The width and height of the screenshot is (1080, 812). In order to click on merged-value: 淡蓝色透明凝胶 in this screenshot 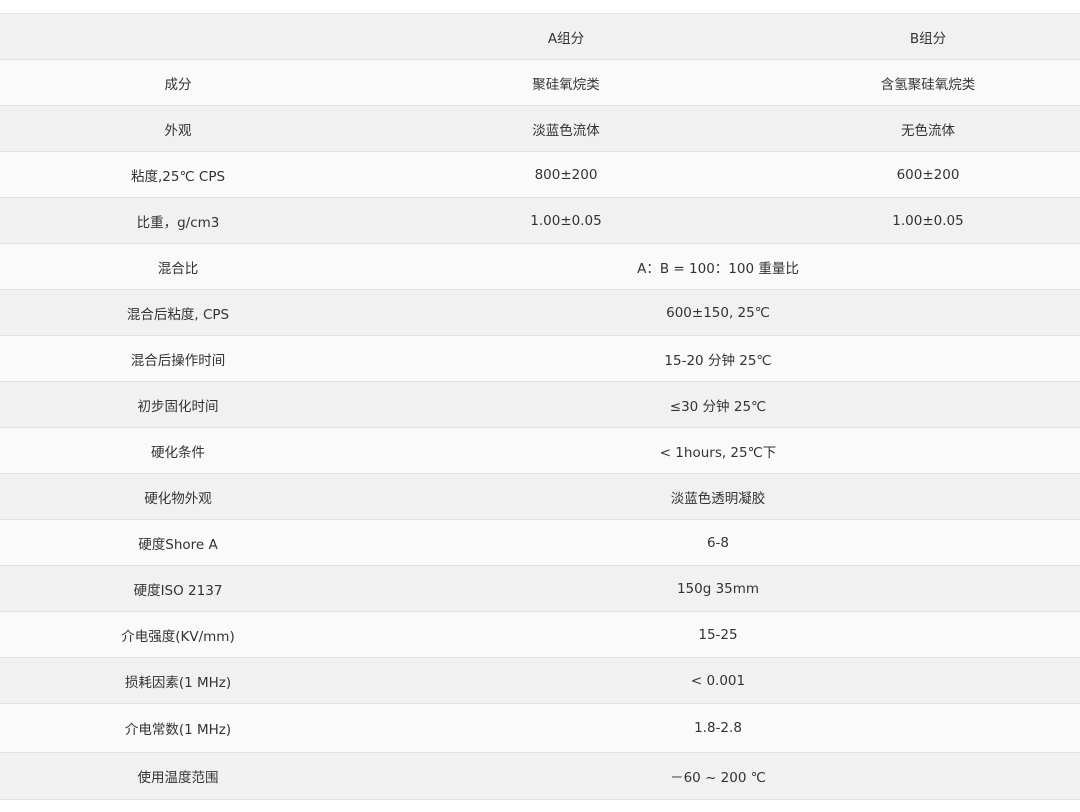, I will do `click(718, 496)`.